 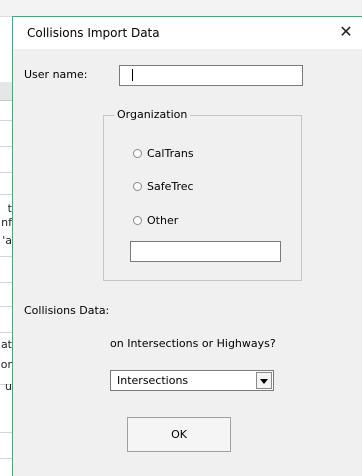 What do you see at coordinates (132, 75) in the screenshot?
I see `text-caret` at bounding box center [132, 75].